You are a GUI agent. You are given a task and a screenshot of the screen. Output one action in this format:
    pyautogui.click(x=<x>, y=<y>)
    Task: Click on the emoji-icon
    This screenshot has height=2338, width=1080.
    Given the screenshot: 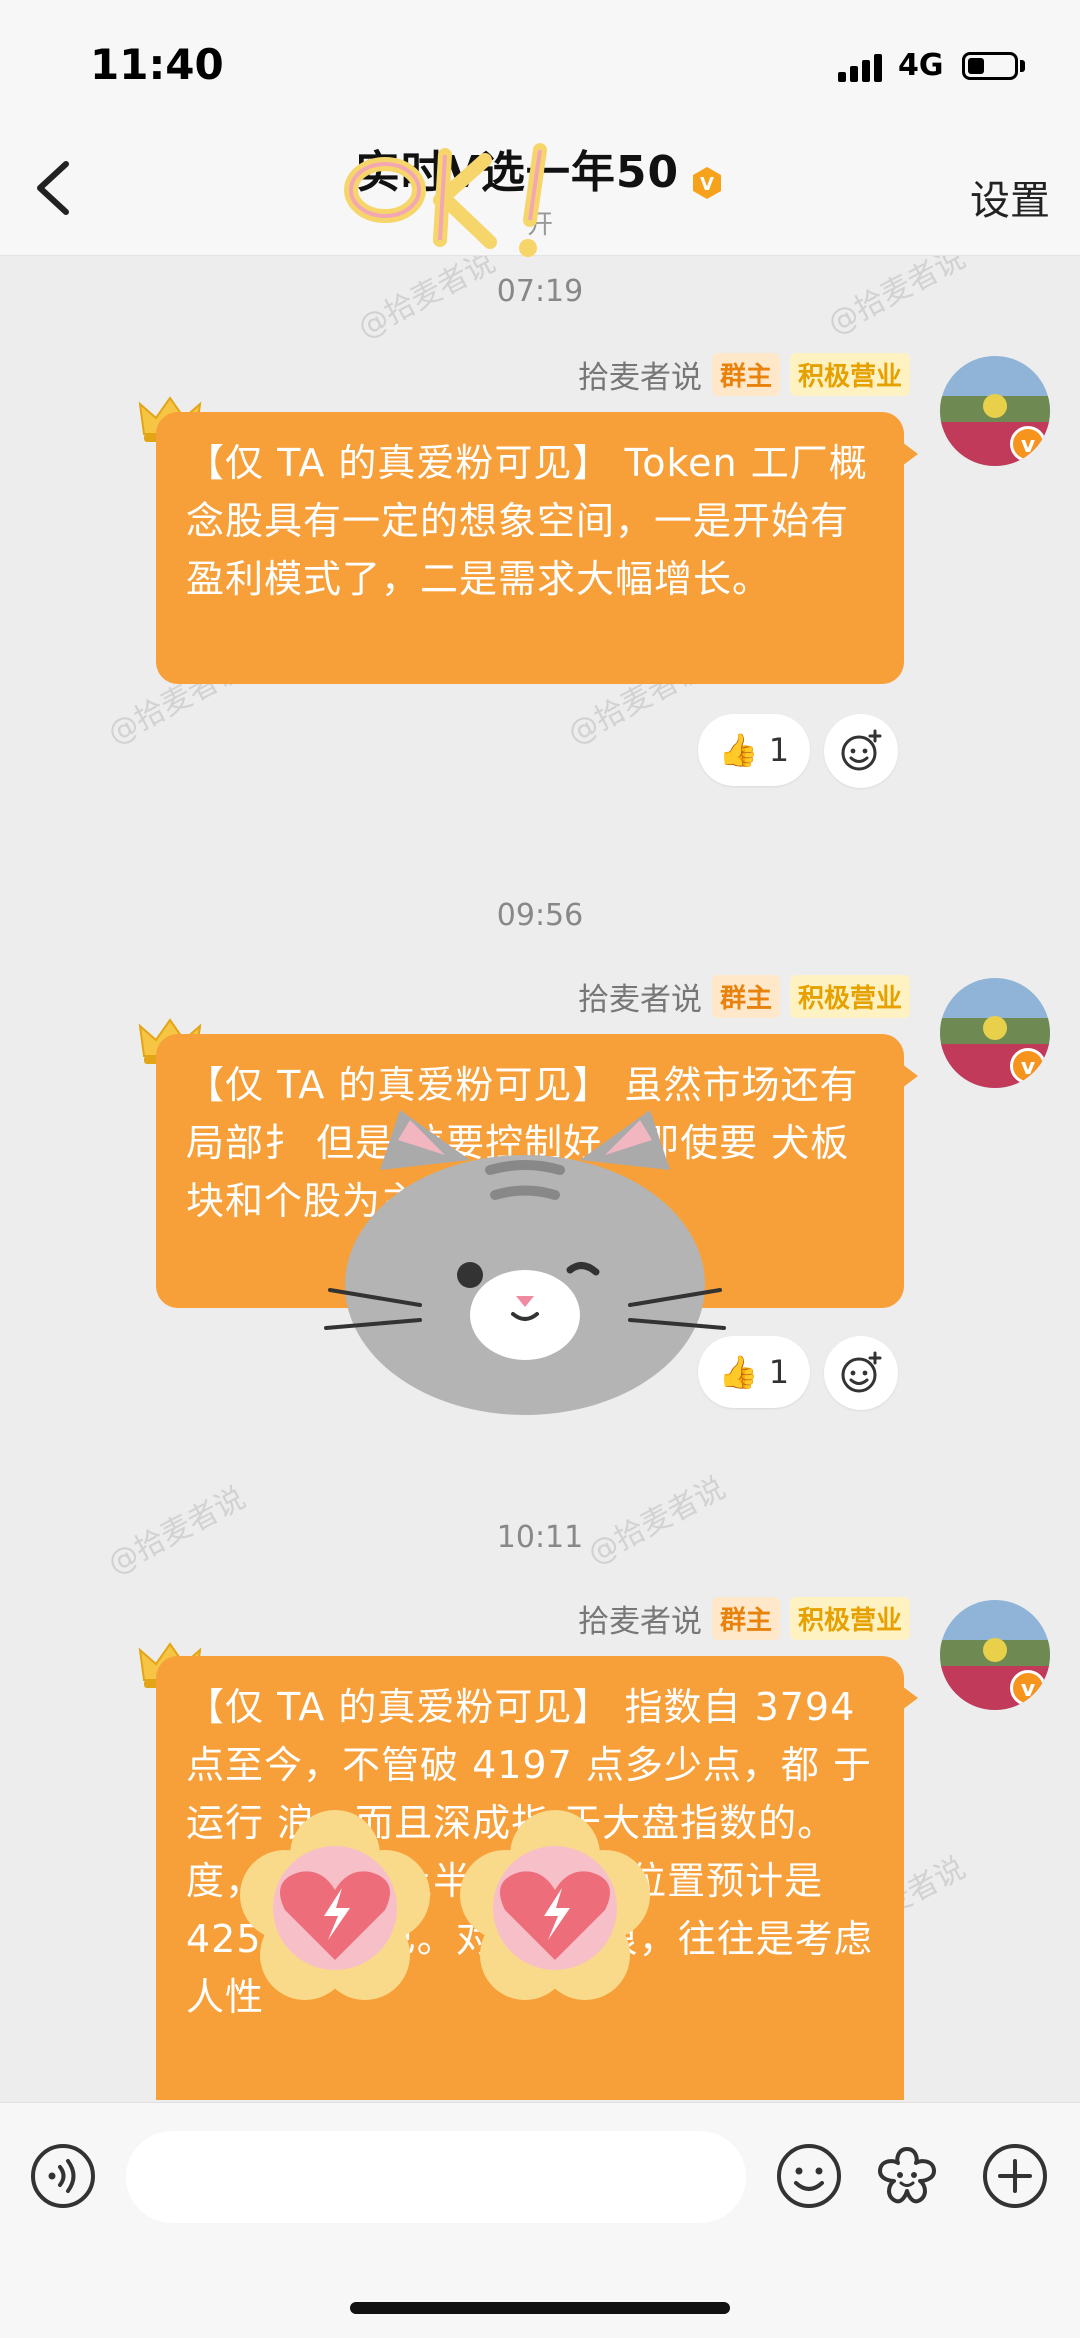 What is the action you would take?
    pyautogui.click(x=809, y=2176)
    